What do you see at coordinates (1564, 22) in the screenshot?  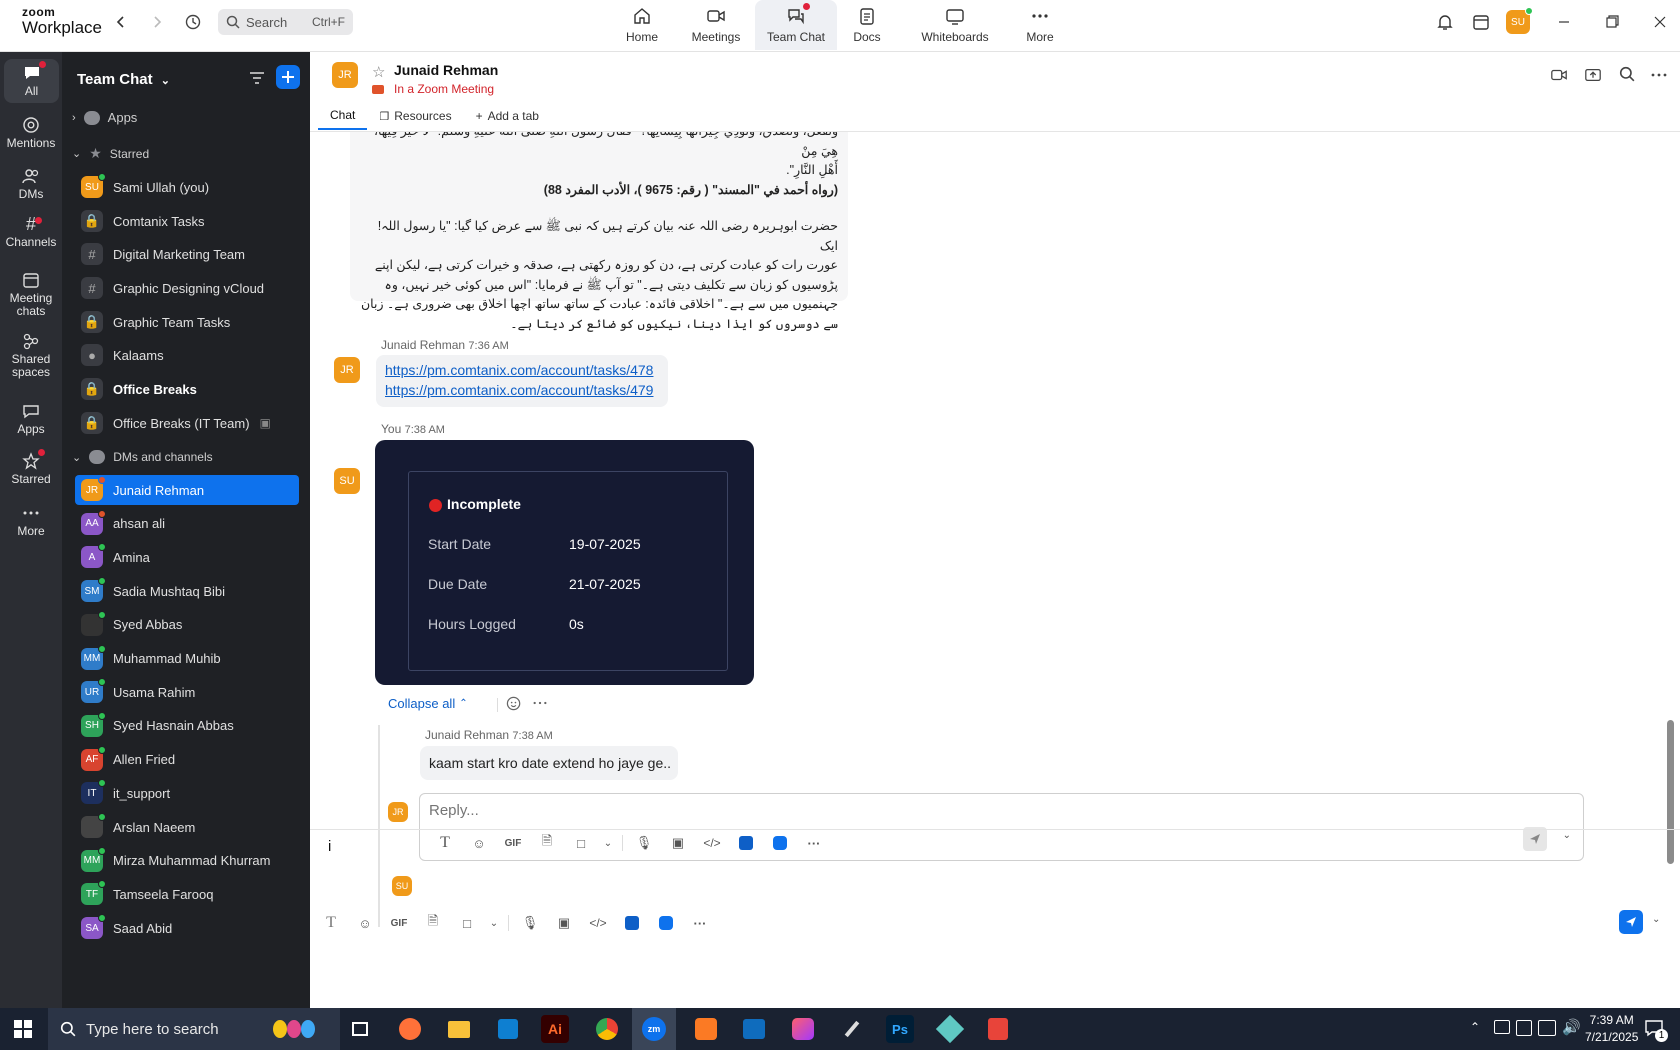 I see `minimize-icon` at bounding box center [1564, 22].